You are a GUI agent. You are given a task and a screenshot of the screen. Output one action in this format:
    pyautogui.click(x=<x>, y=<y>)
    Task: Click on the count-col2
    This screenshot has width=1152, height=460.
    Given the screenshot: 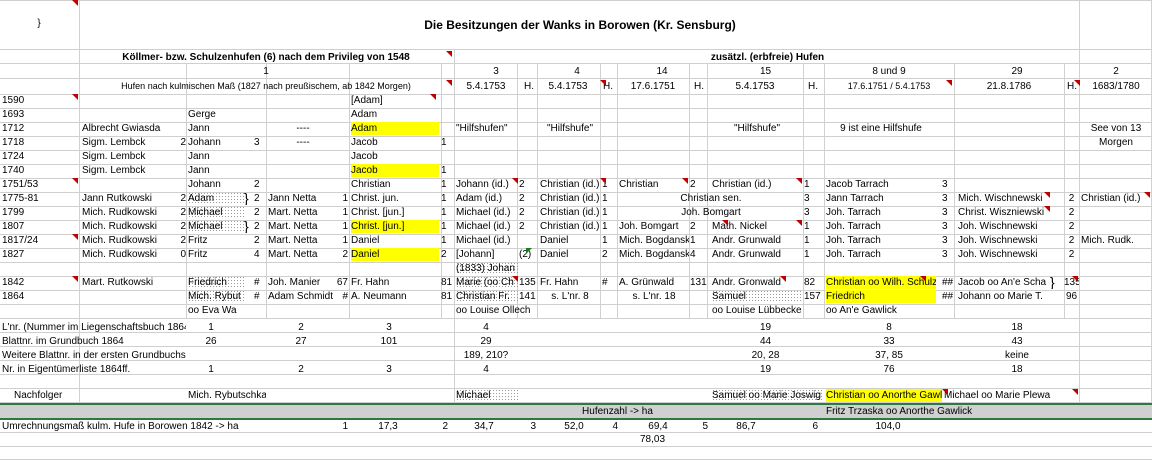 What is the action you would take?
    pyautogui.click(x=259, y=156)
    